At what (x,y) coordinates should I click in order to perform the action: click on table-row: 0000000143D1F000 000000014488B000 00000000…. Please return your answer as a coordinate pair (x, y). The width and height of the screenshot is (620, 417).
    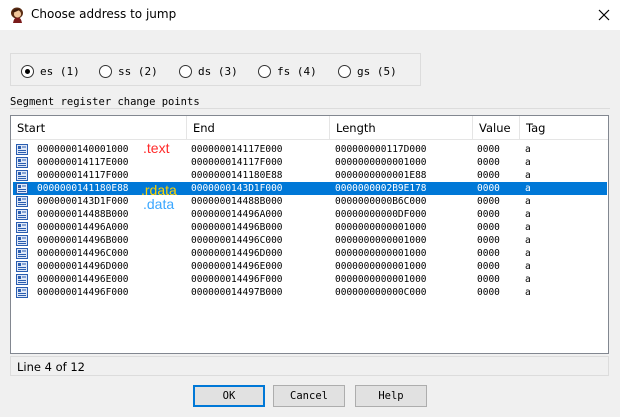
    Looking at the image, I should click on (310, 201).